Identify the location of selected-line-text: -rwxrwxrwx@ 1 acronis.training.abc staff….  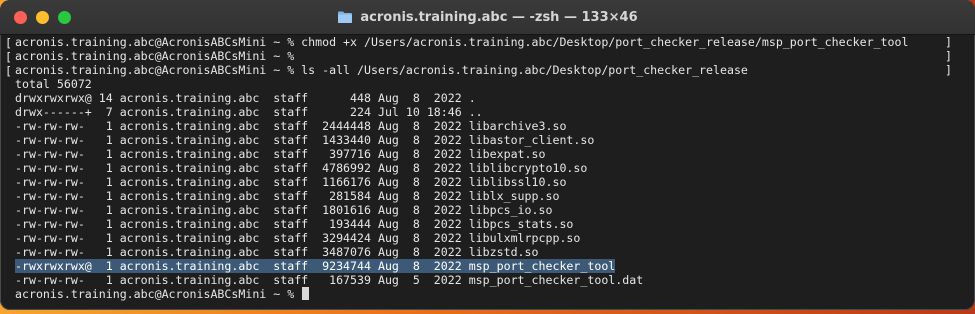
(315, 266).